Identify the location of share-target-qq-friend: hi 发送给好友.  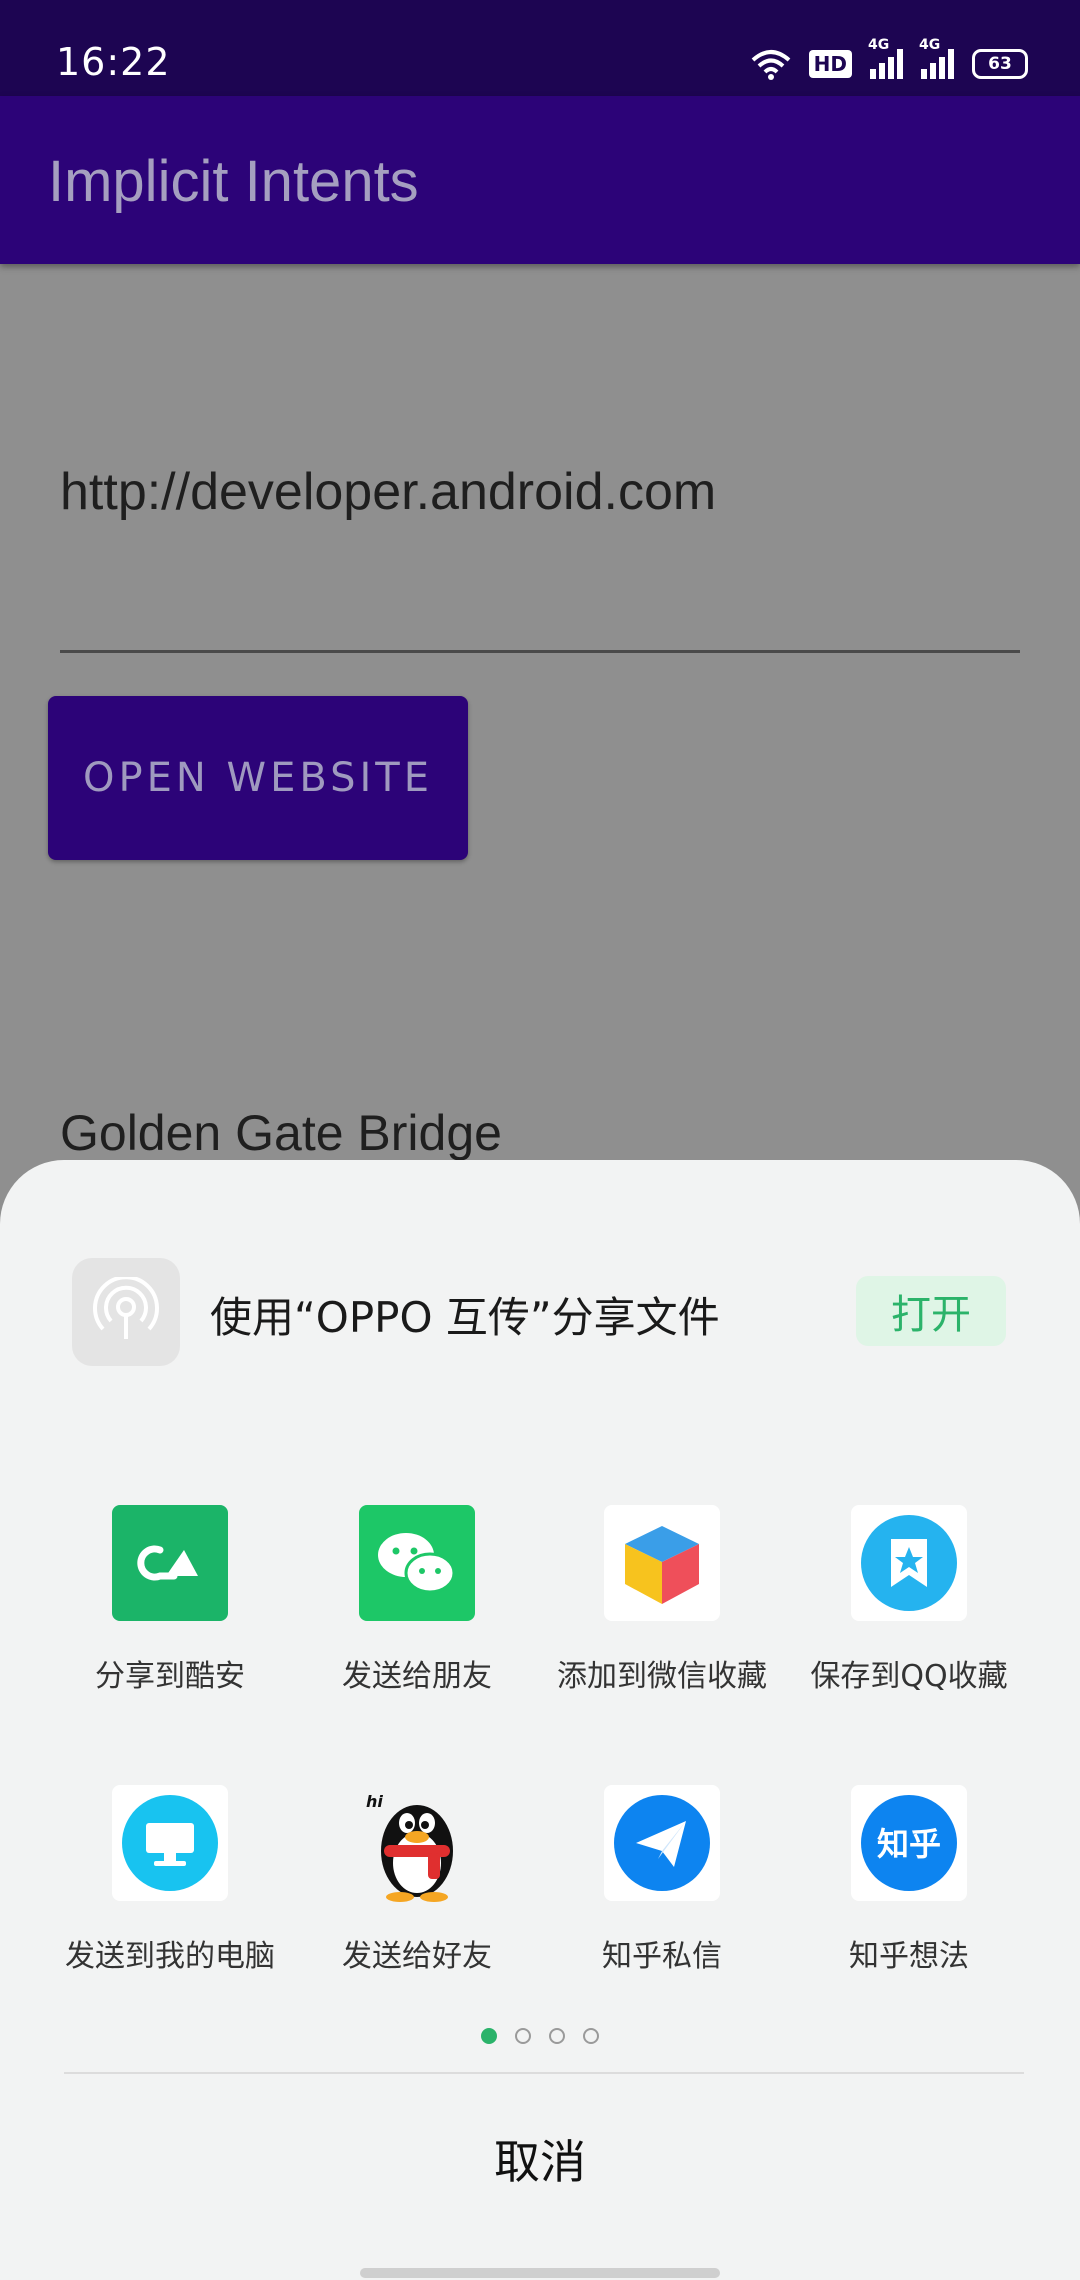
(417, 1880).